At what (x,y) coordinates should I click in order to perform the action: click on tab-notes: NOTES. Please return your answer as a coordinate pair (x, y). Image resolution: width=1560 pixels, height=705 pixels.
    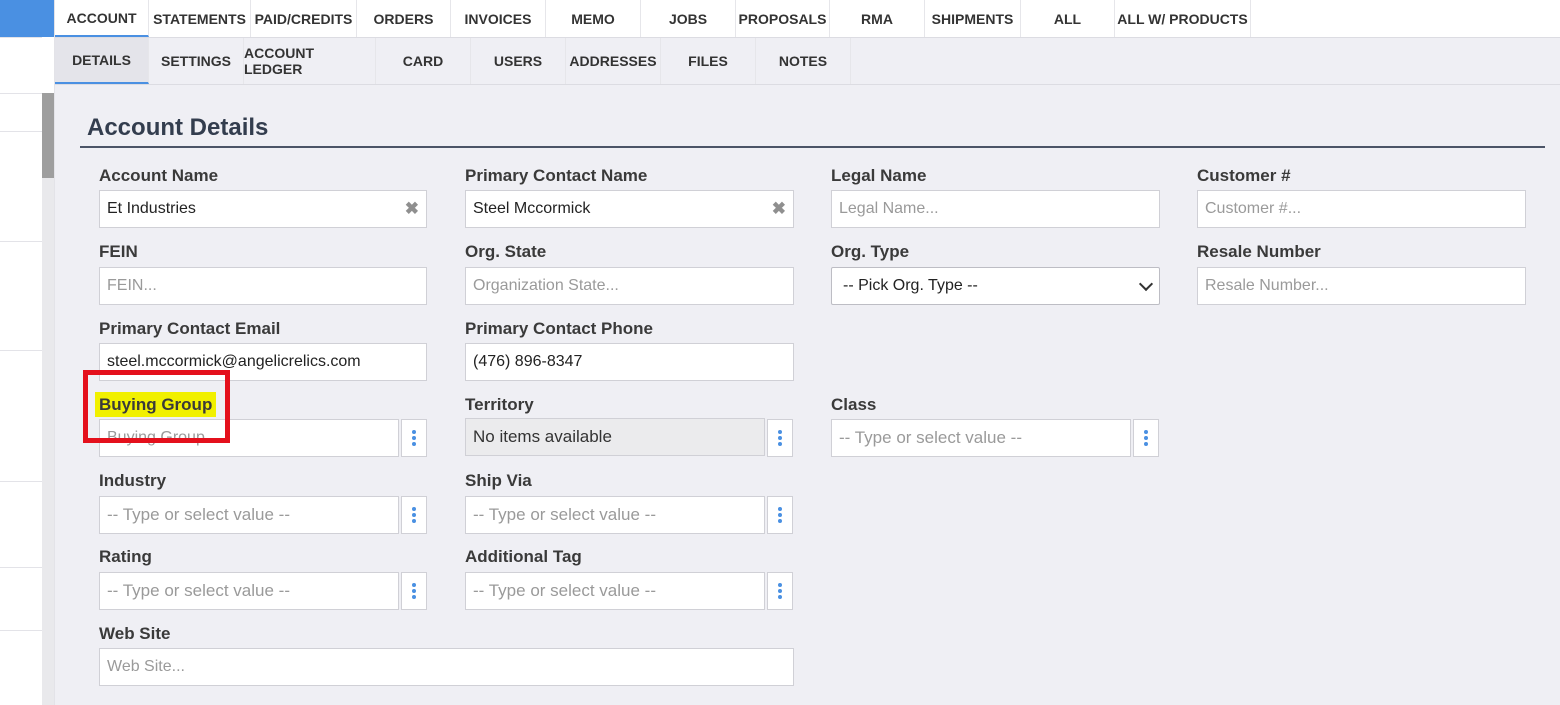
    Looking at the image, I should click on (803, 61).